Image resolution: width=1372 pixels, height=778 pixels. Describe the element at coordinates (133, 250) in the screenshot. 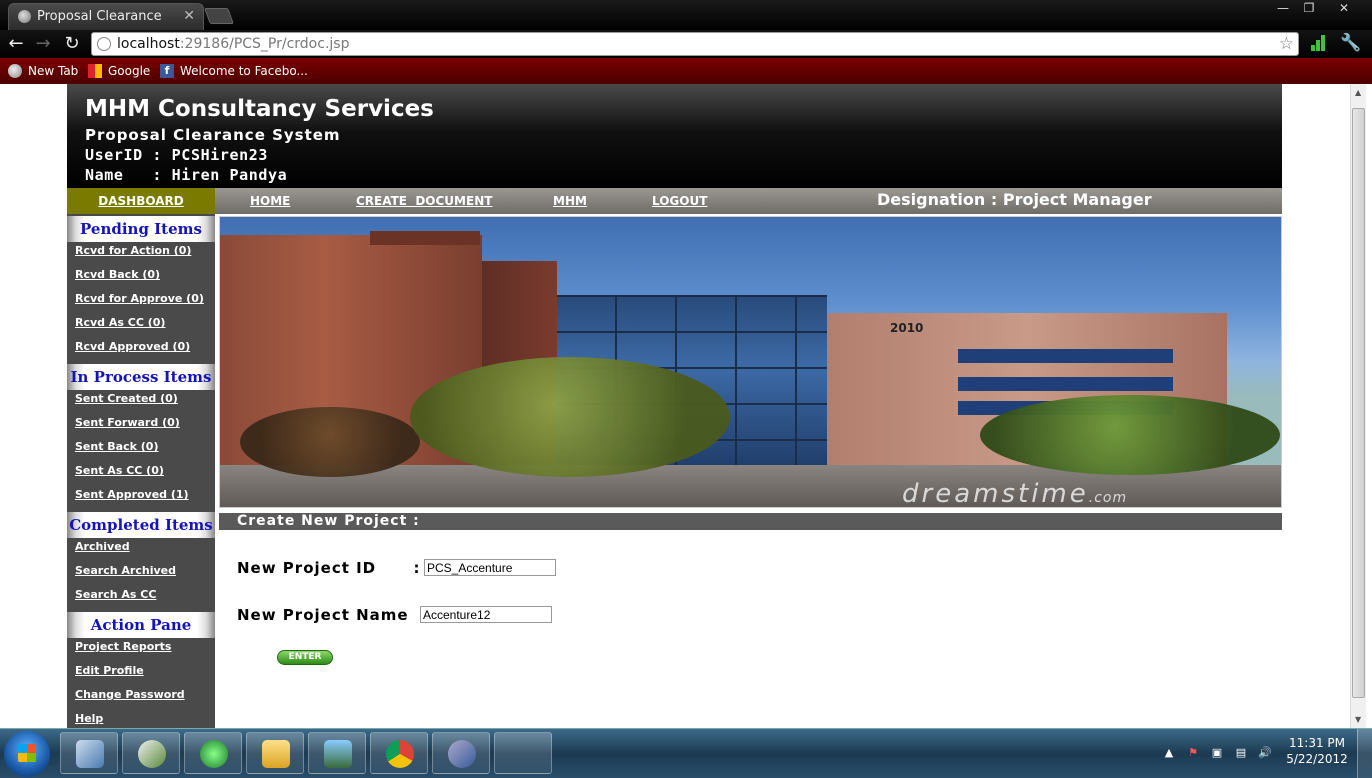

I see `sidebar-link-rcvd-for-action: Rcvd for Action (0)` at that location.